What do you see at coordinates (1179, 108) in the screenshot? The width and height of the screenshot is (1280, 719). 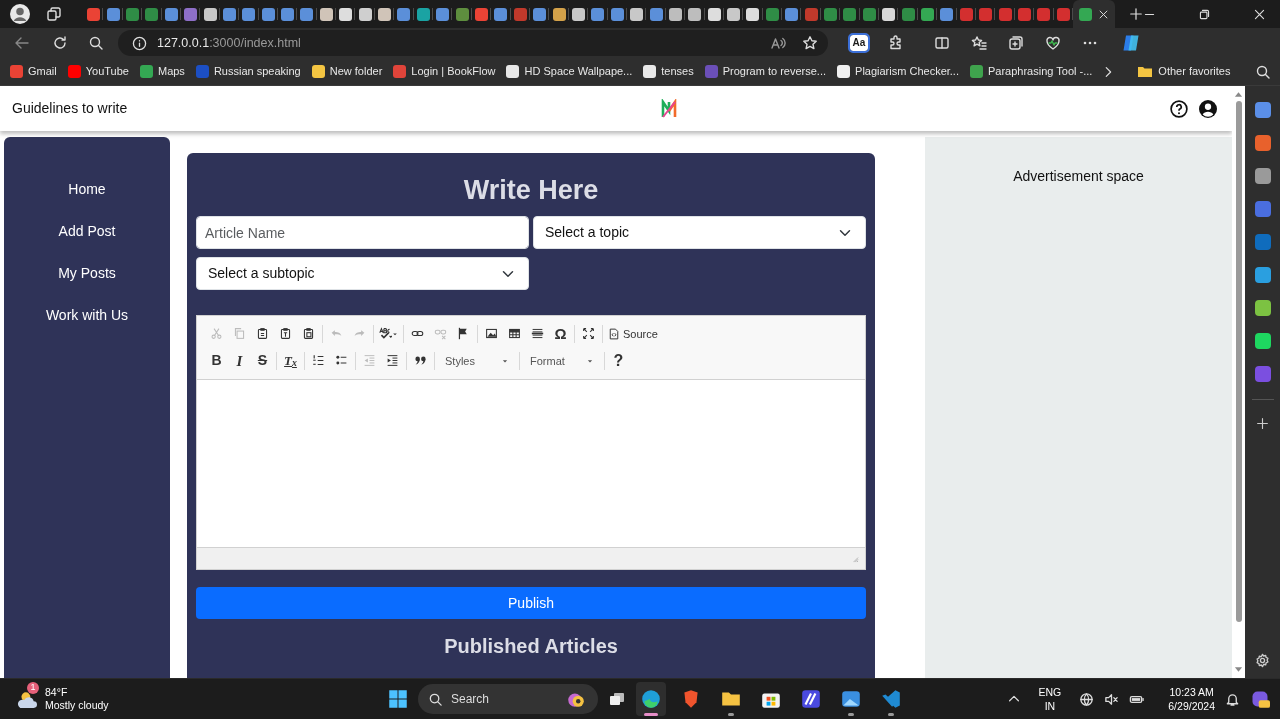 I see `help-icon` at bounding box center [1179, 108].